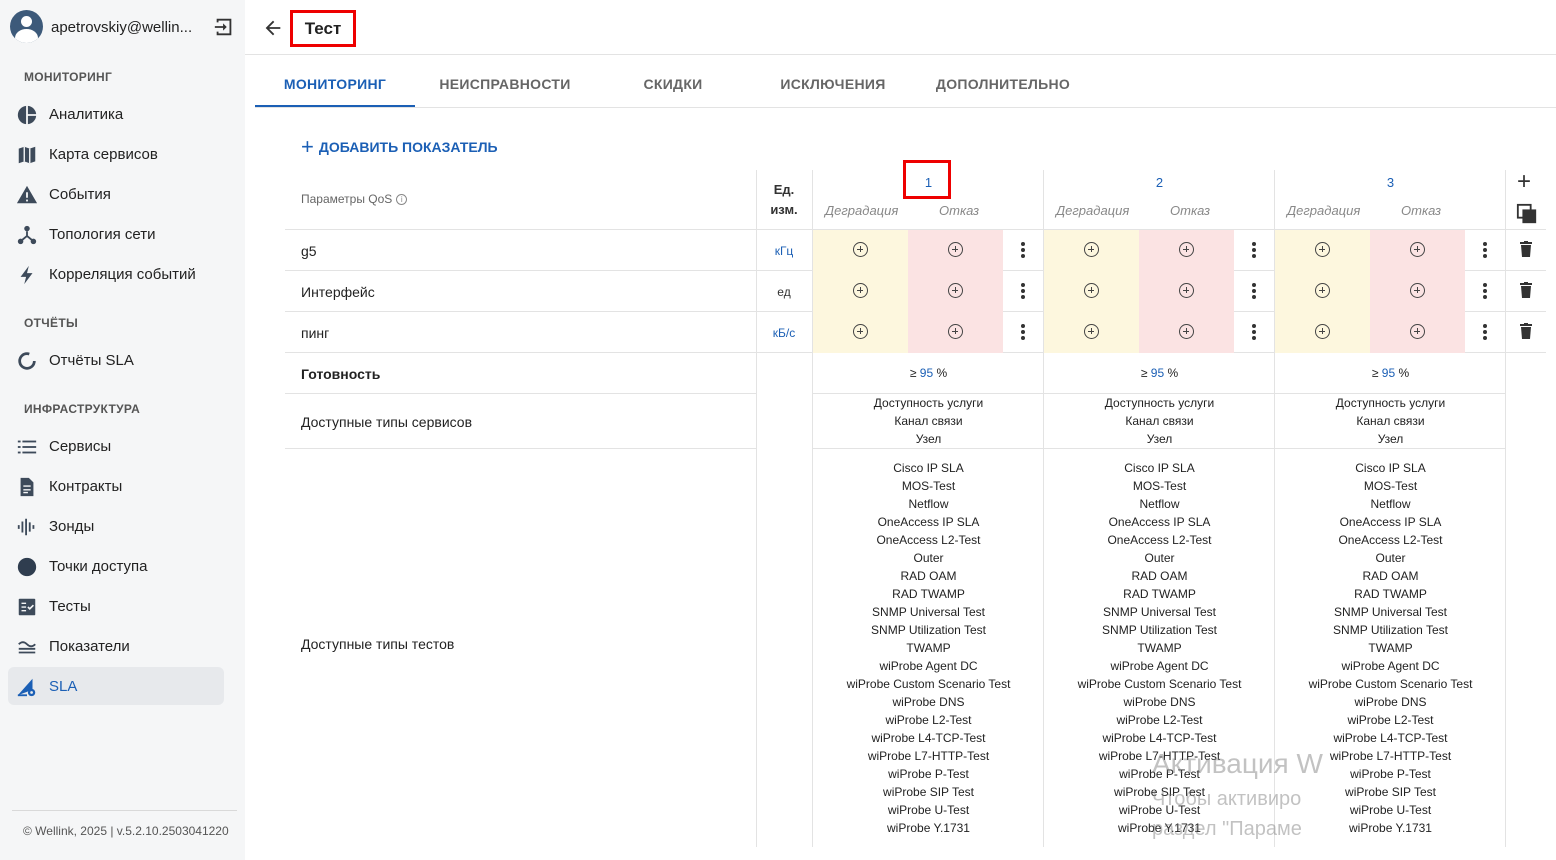  Describe the element at coordinates (673, 87) in the screenshot. I see `tab-discounts: СКИДКИ` at that location.